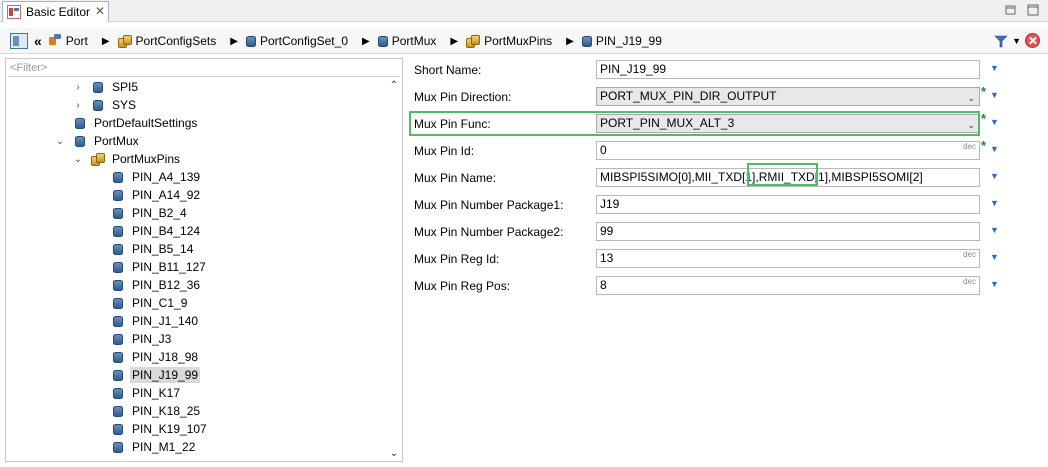  What do you see at coordinates (38, 41) in the screenshot?
I see `back-icon: «` at bounding box center [38, 41].